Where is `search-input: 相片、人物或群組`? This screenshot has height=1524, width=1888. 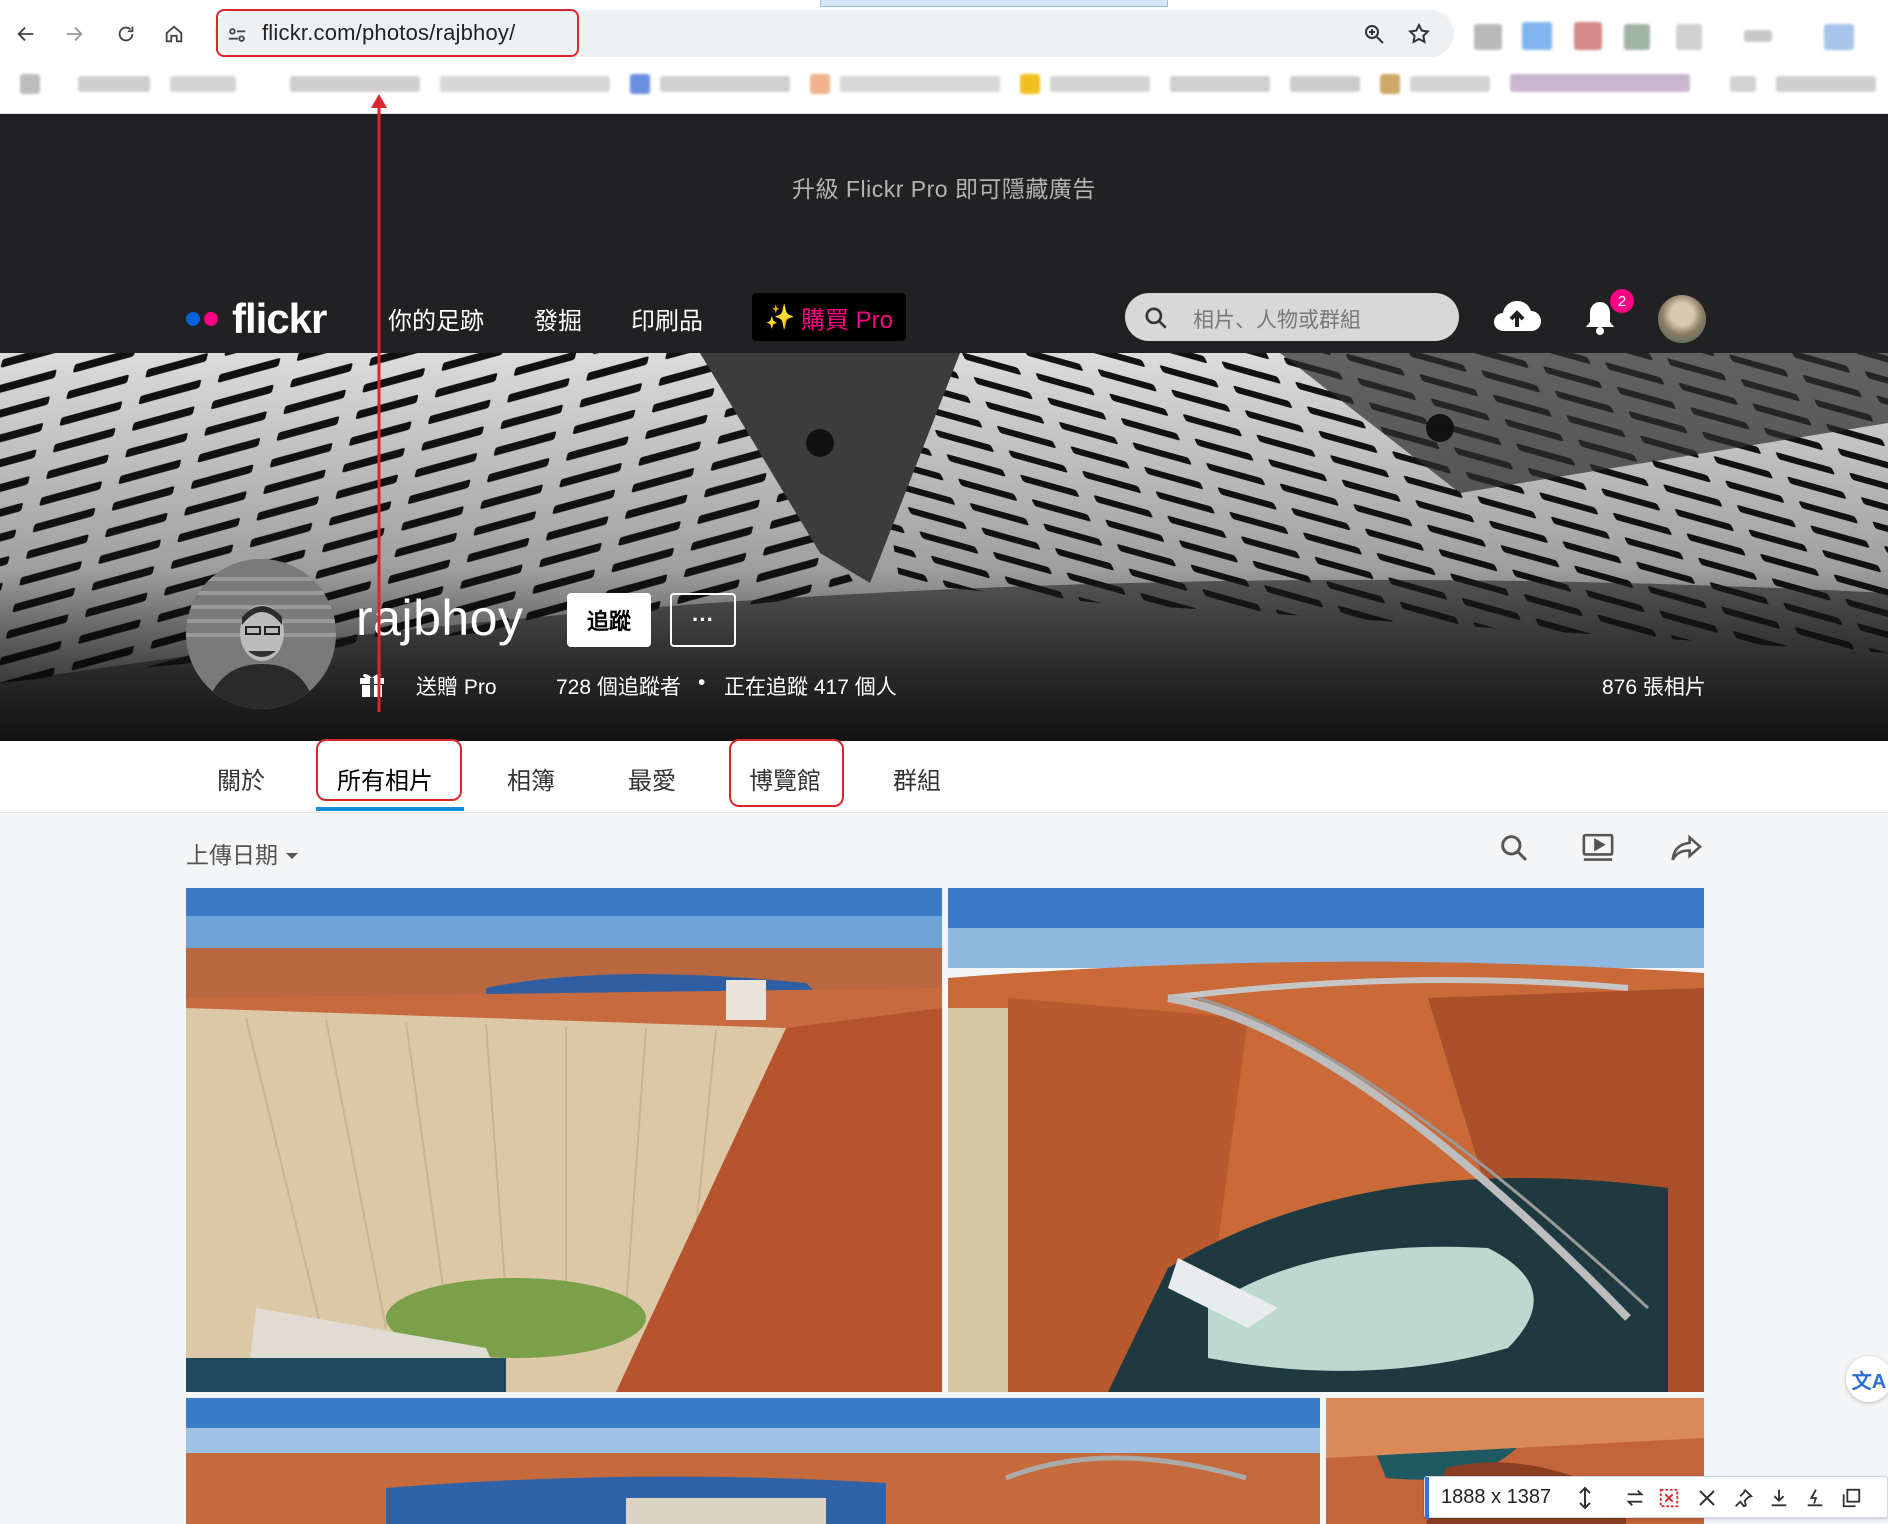
search-input: 相片、人物或群組 is located at coordinates (1292, 317).